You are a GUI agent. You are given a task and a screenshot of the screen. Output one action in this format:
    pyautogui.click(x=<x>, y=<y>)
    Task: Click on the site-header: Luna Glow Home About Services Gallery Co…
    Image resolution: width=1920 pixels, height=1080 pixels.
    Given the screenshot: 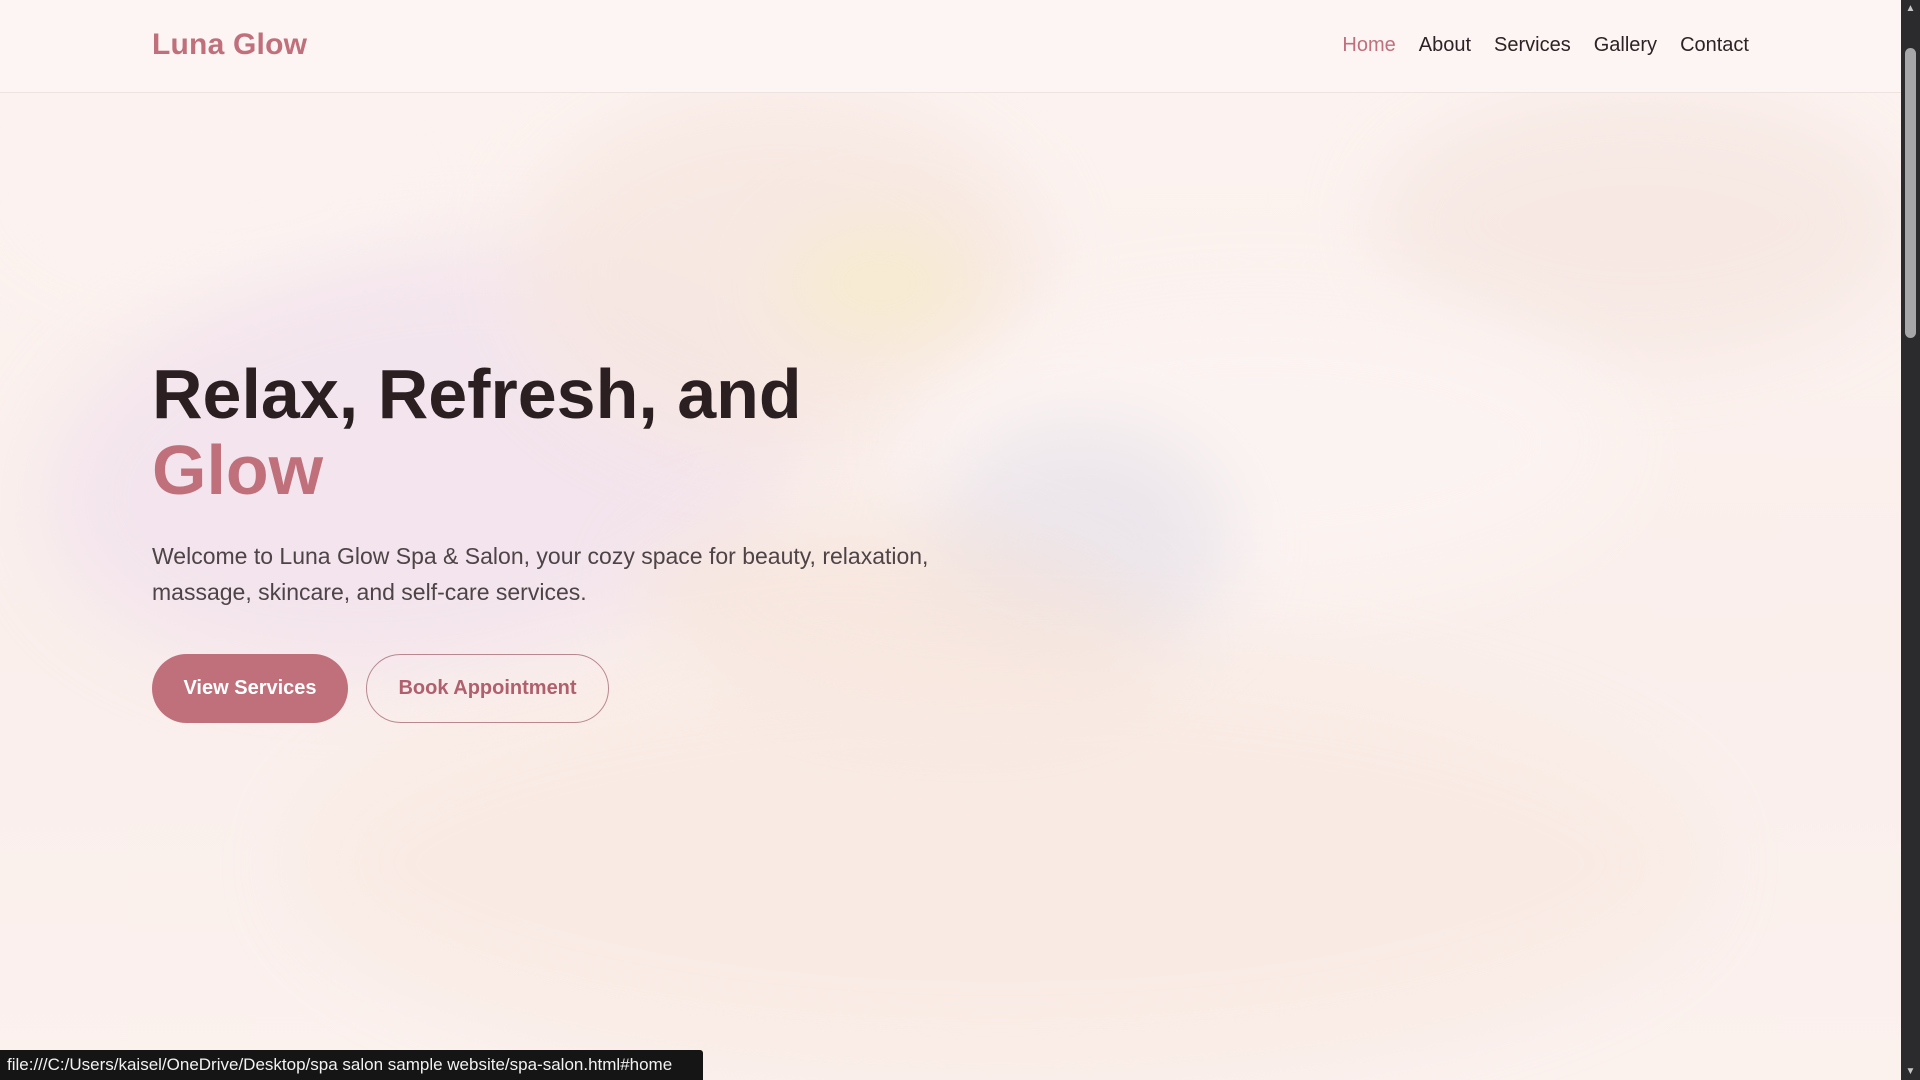 What is the action you would take?
    pyautogui.click(x=950, y=46)
    